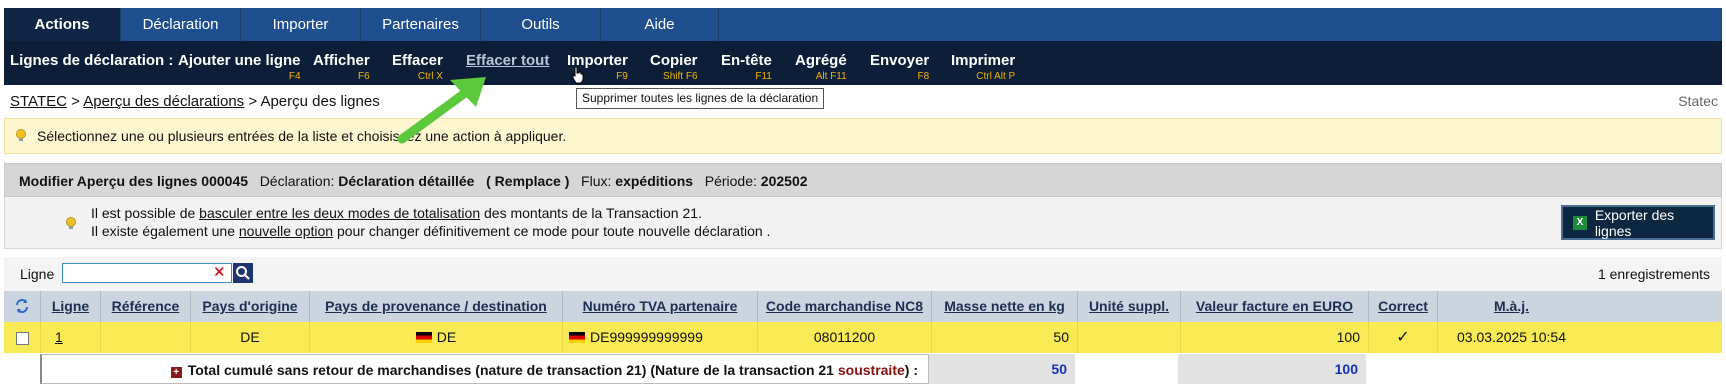  I want to click on row-reference, so click(145, 337).